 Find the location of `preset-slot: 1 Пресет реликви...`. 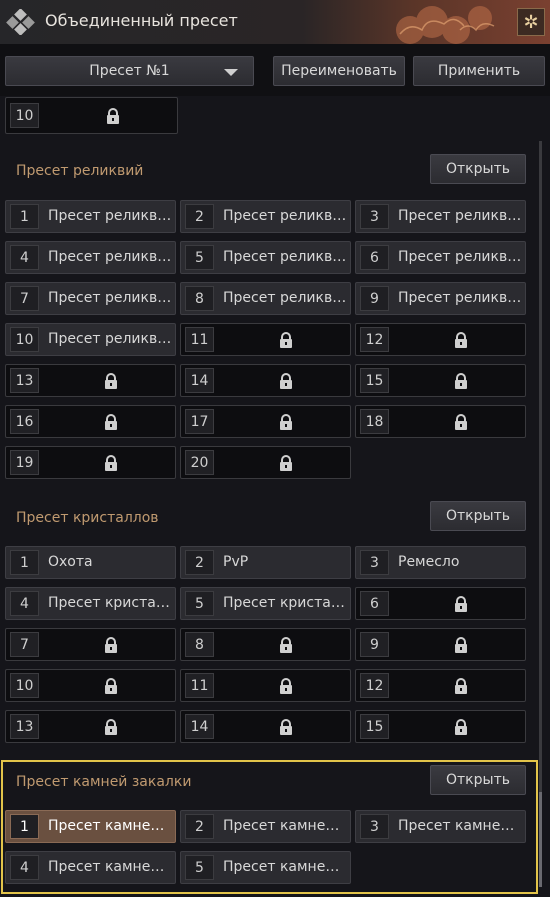

preset-slot: 1 Пресет реликви... is located at coordinates (90, 216).